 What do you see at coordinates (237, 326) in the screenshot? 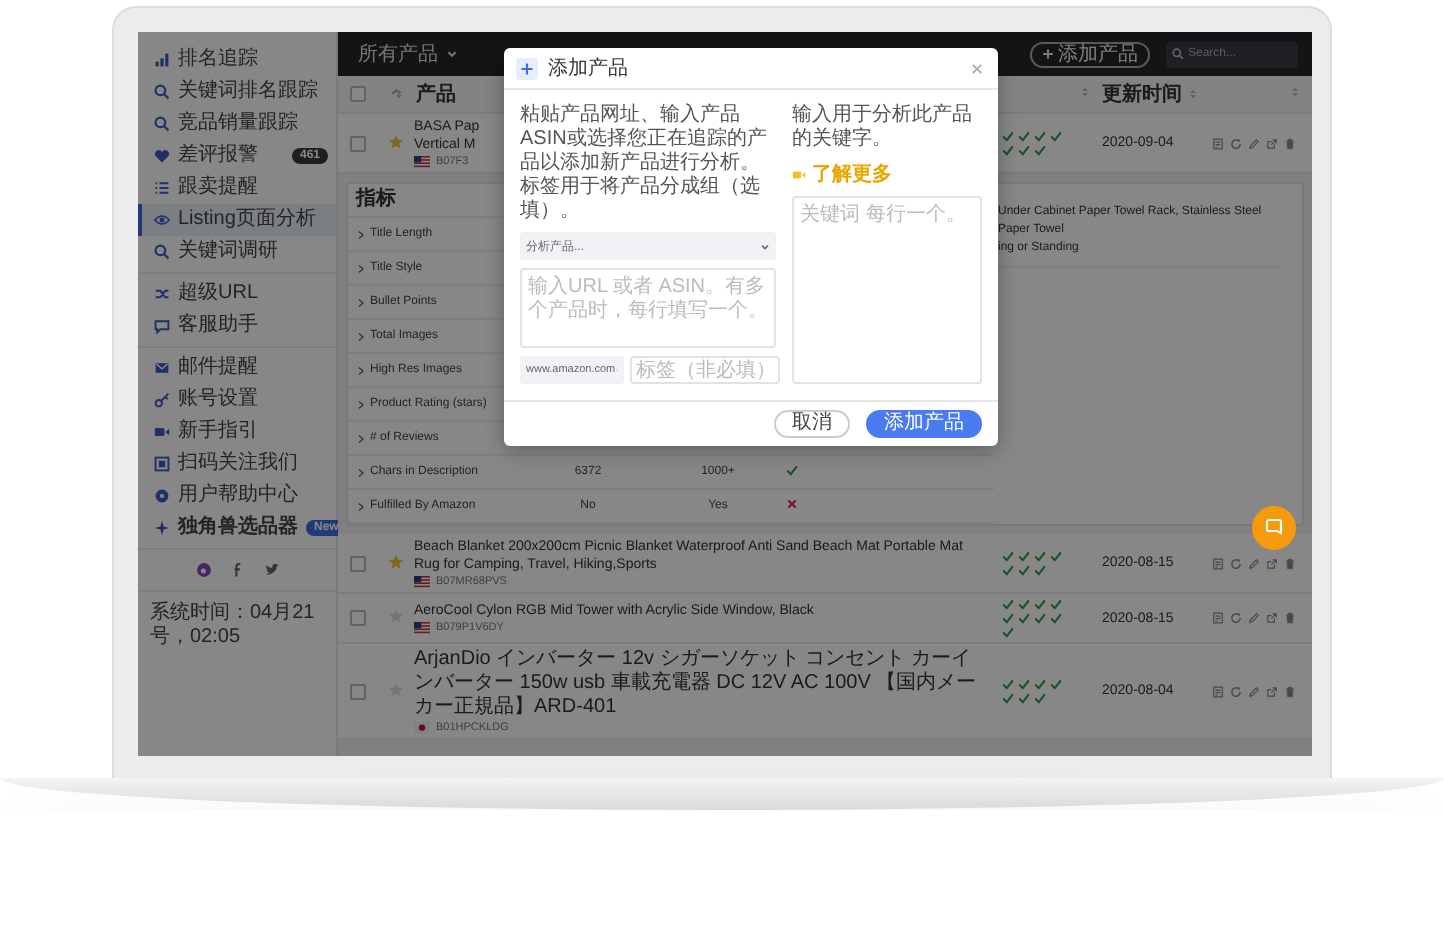
I see `sidebar-item: 客服助手` at bounding box center [237, 326].